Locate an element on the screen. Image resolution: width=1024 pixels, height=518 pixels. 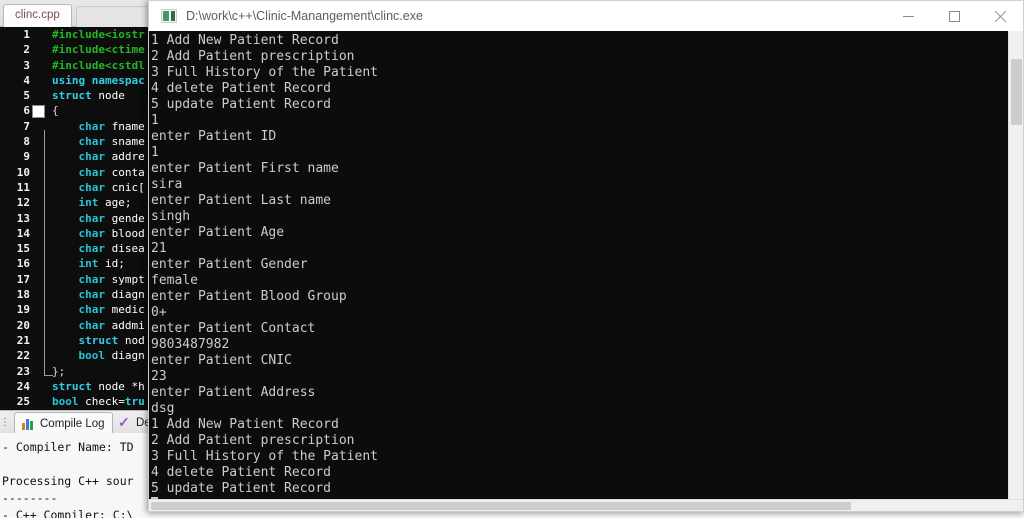
line-number: 3 is located at coordinates (26, 65).